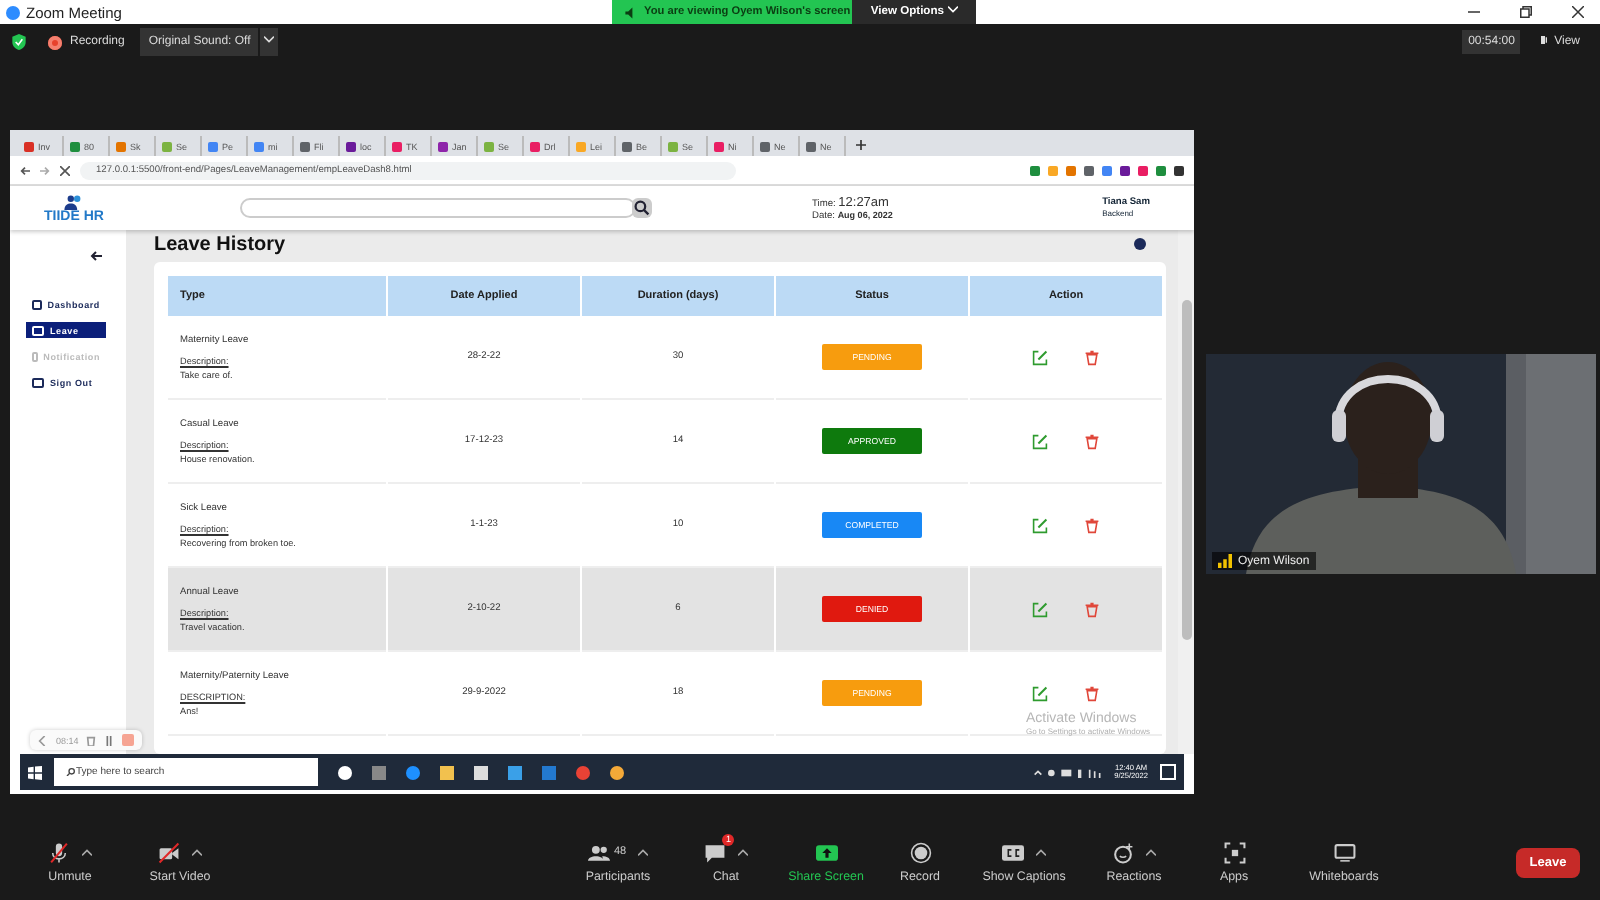 The image size is (1600, 900). What do you see at coordinates (1068, 772) in the screenshot?
I see `system-tray-icon` at bounding box center [1068, 772].